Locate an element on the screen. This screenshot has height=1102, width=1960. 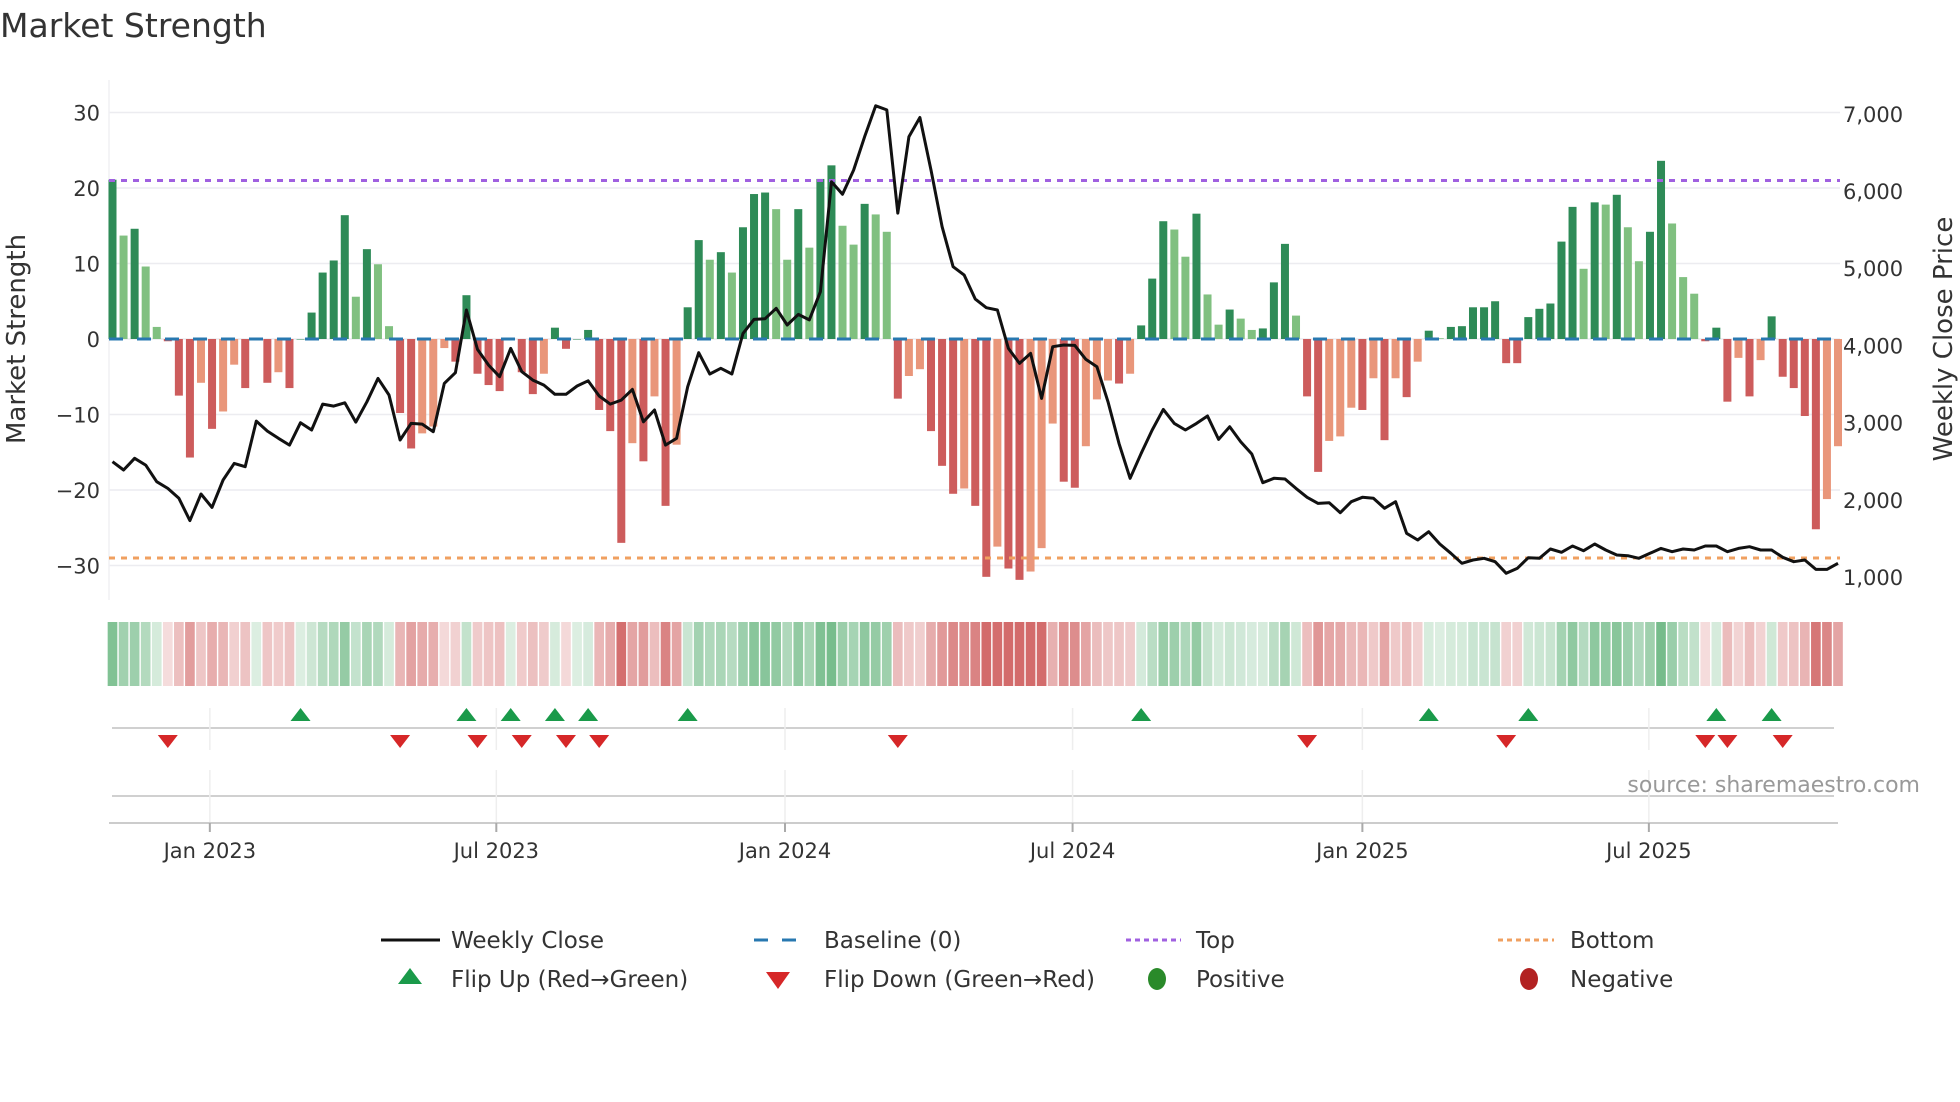
flip-up-marker is located at coordinates (1771, 714).